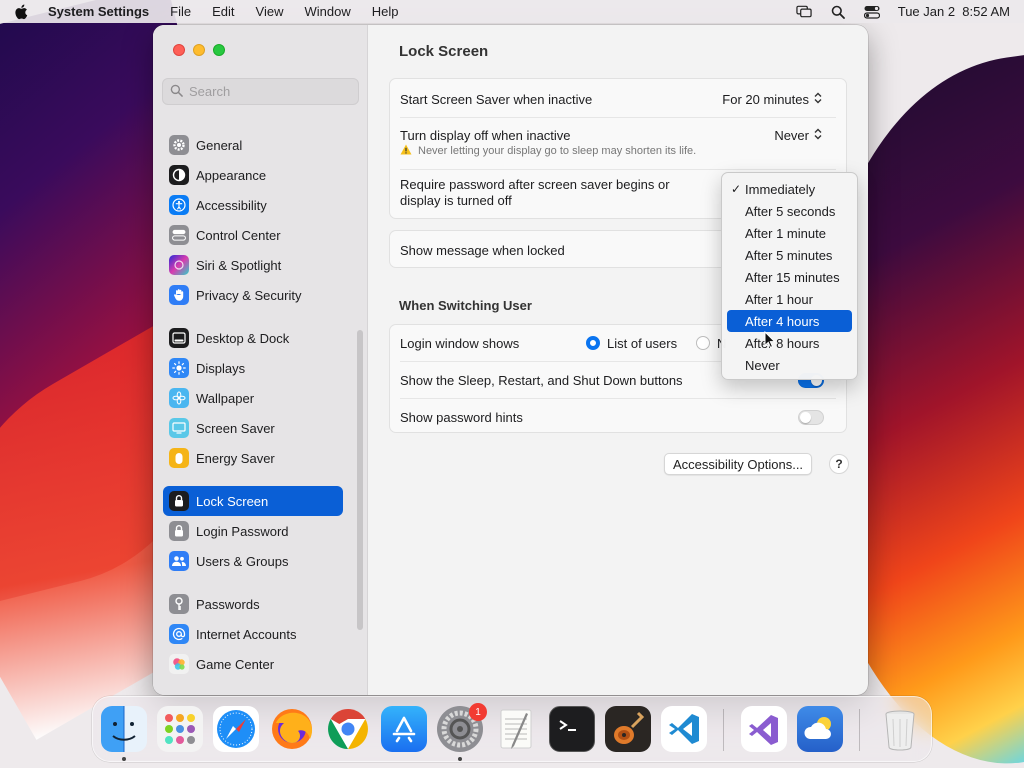 Image resolution: width=1024 pixels, height=768 pixels. Describe the element at coordinates (839, 464) in the screenshot. I see `help-button: ?` at that location.